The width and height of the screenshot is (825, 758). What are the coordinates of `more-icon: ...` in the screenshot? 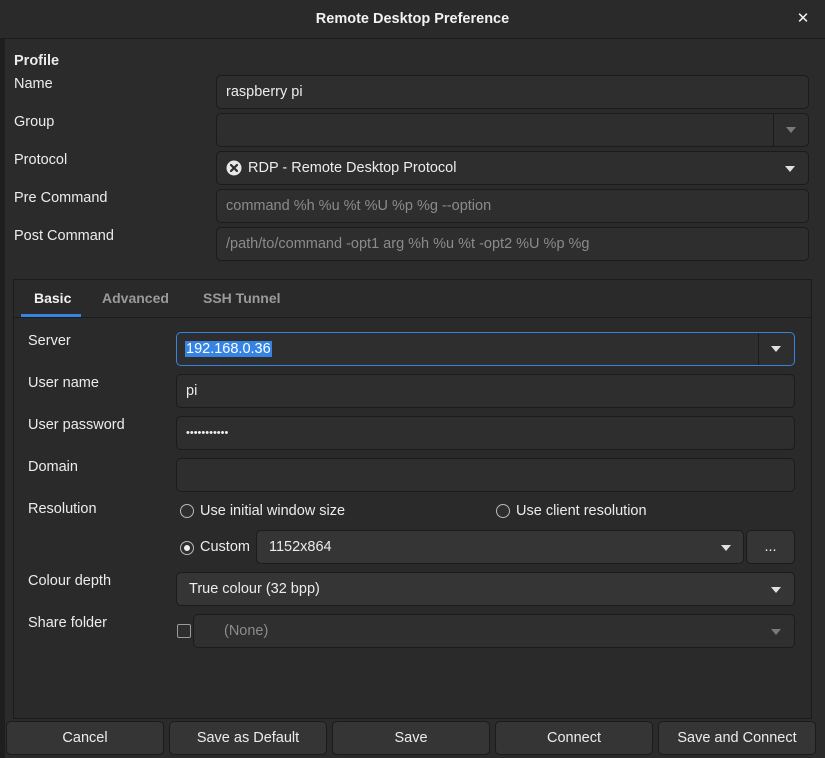 It's located at (770, 547).